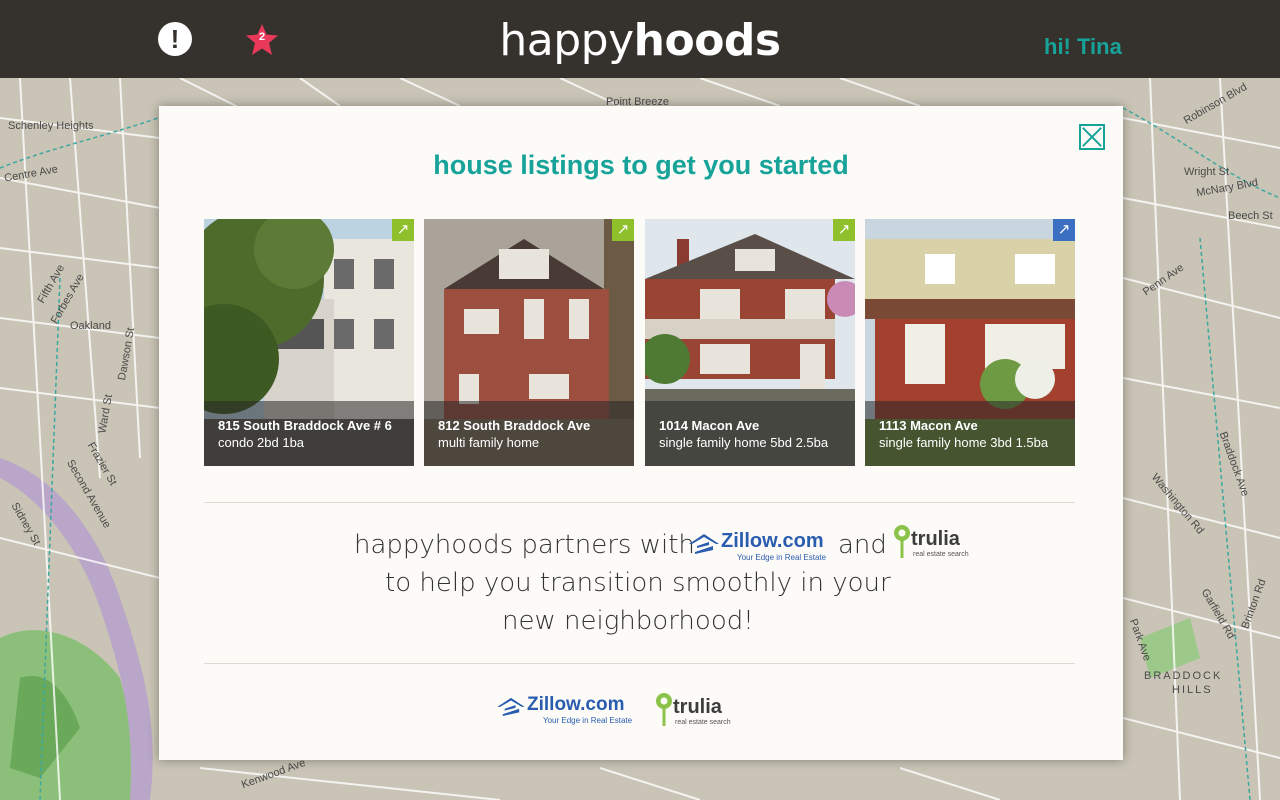 Image resolution: width=1280 pixels, height=800 pixels. Describe the element at coordinates (628, 621) in the screenshot. I see `partner-text-line3: new neighborhood!` at that location.